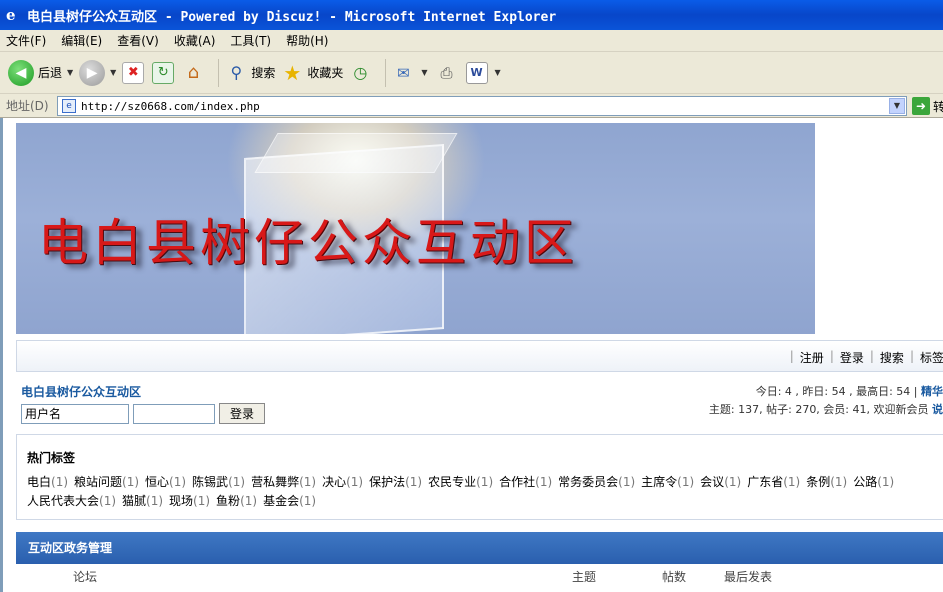 The height and width of the screenshot is (592, 943). What do you see at coordinates (27, 106) in the screenshot?
I see `address-label: 地址(D)` at bounding box center [27, 106].